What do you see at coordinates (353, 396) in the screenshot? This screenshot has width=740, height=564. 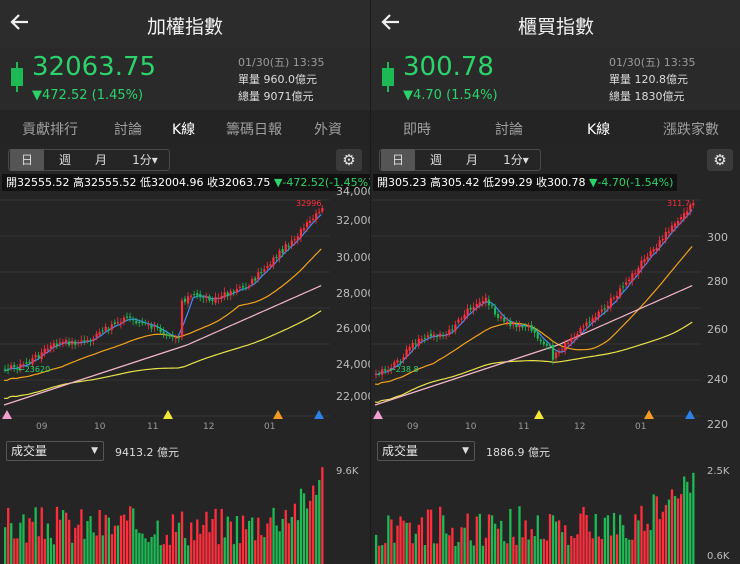 I see `y-tick: 22,000` at bounding box center [353, 396].